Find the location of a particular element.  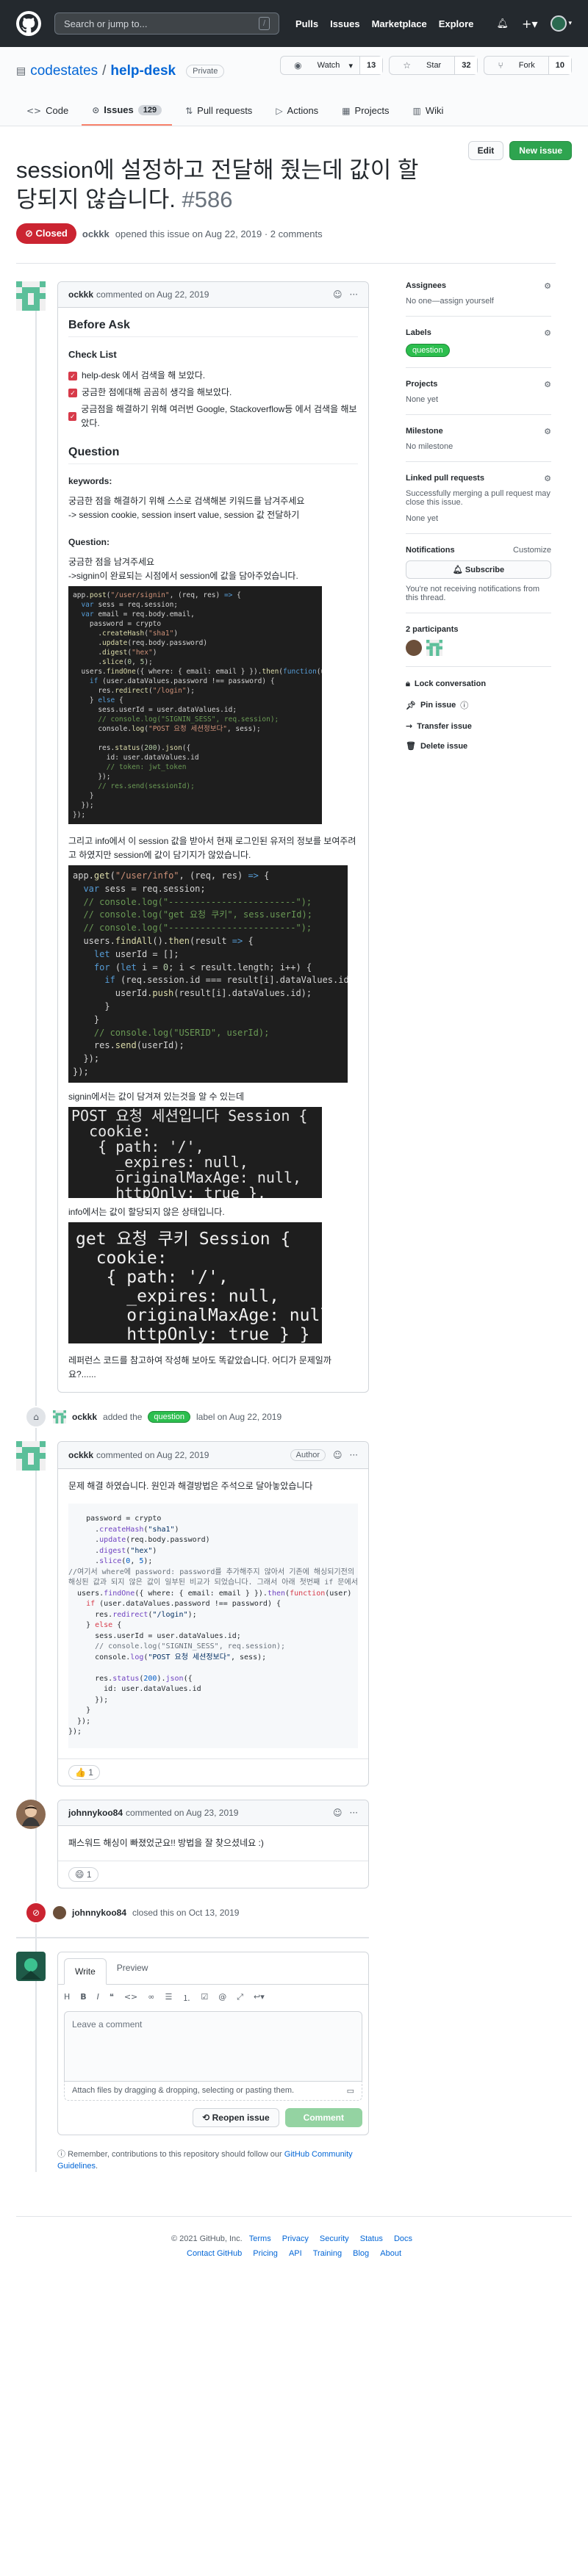

nav-issues: Issues is located at coordinates (344, 23).